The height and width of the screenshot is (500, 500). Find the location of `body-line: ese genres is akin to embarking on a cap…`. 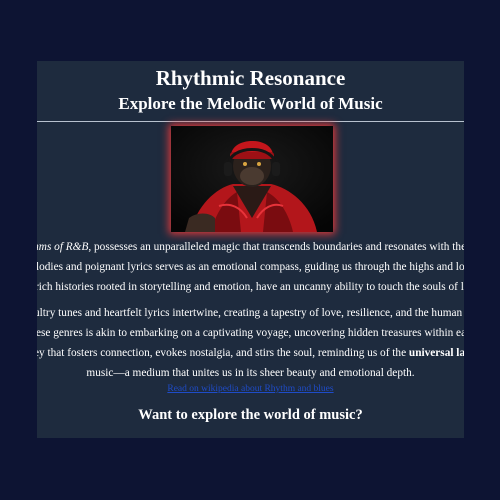

body-line: ese genres is akin to embarking on a cap… is located at coordinates (250, 333).